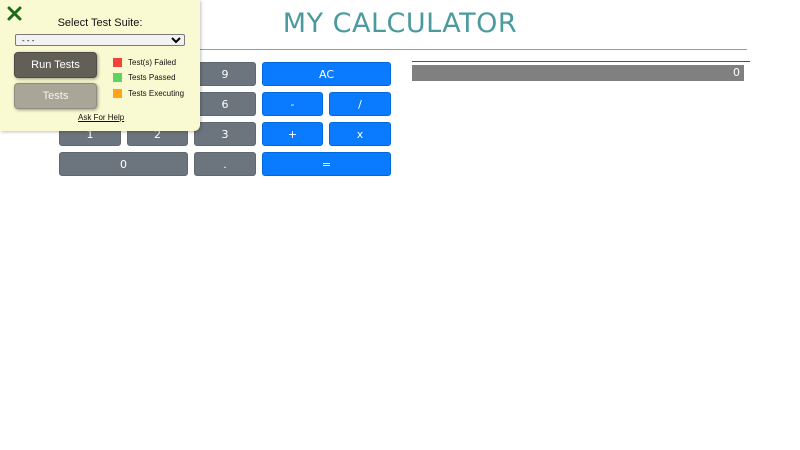 This screenshot has height=450, width=800. What do you see at coordinates (225, 74) in the screenshot?
I see `key-9: 9` at bounding box center [225, 74].